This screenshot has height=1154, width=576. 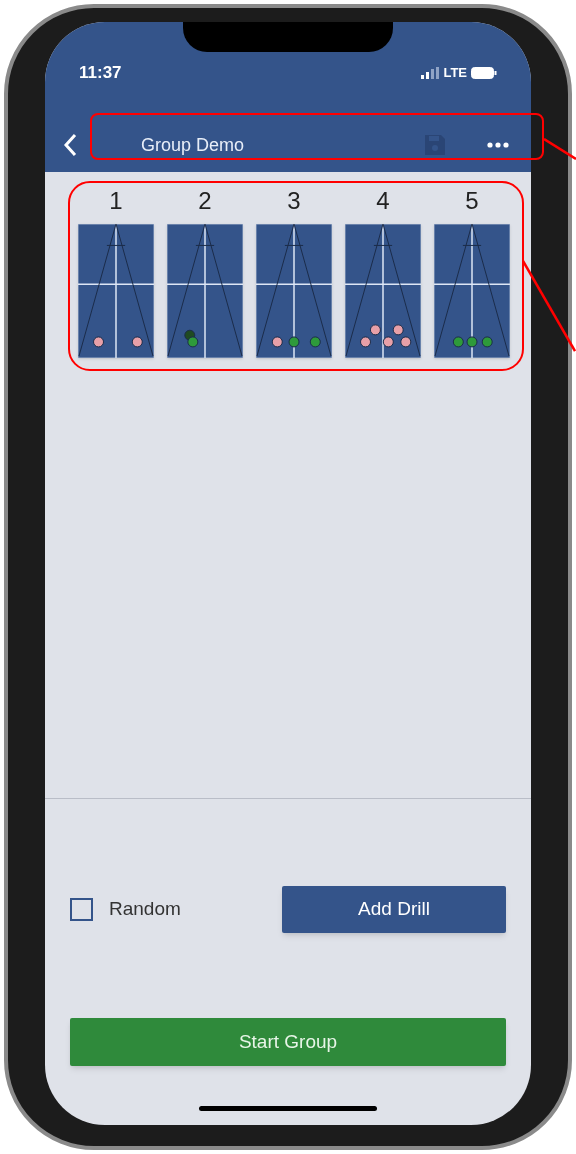 What do you see at coordinates (100, 73) in the screenshot?
I see `status-time: 11:37` at bounding box center [100, 73].